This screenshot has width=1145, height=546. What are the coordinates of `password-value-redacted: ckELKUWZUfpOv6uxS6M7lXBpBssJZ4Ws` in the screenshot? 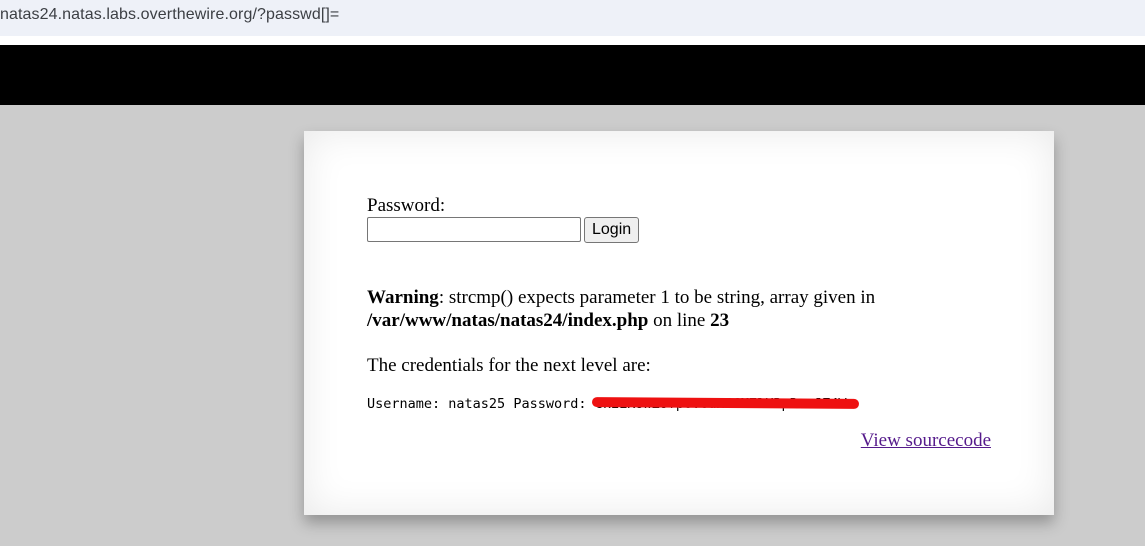 It's located at (725, 404).